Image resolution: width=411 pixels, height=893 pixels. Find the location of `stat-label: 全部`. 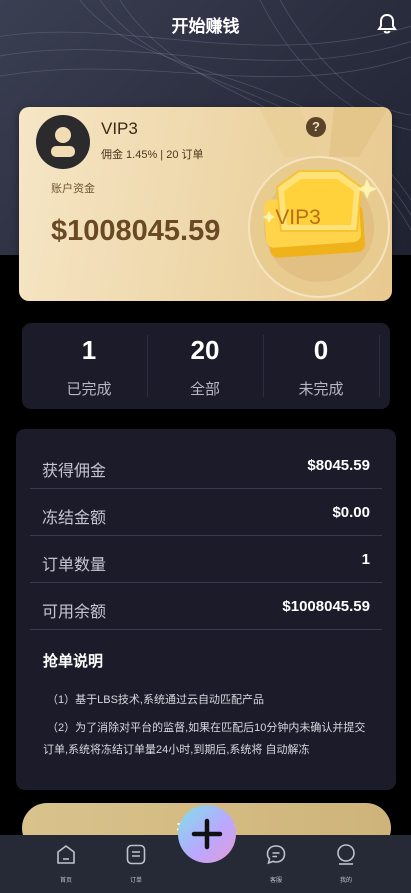

stat-label: 全部 is located at coordinates (204, 389).